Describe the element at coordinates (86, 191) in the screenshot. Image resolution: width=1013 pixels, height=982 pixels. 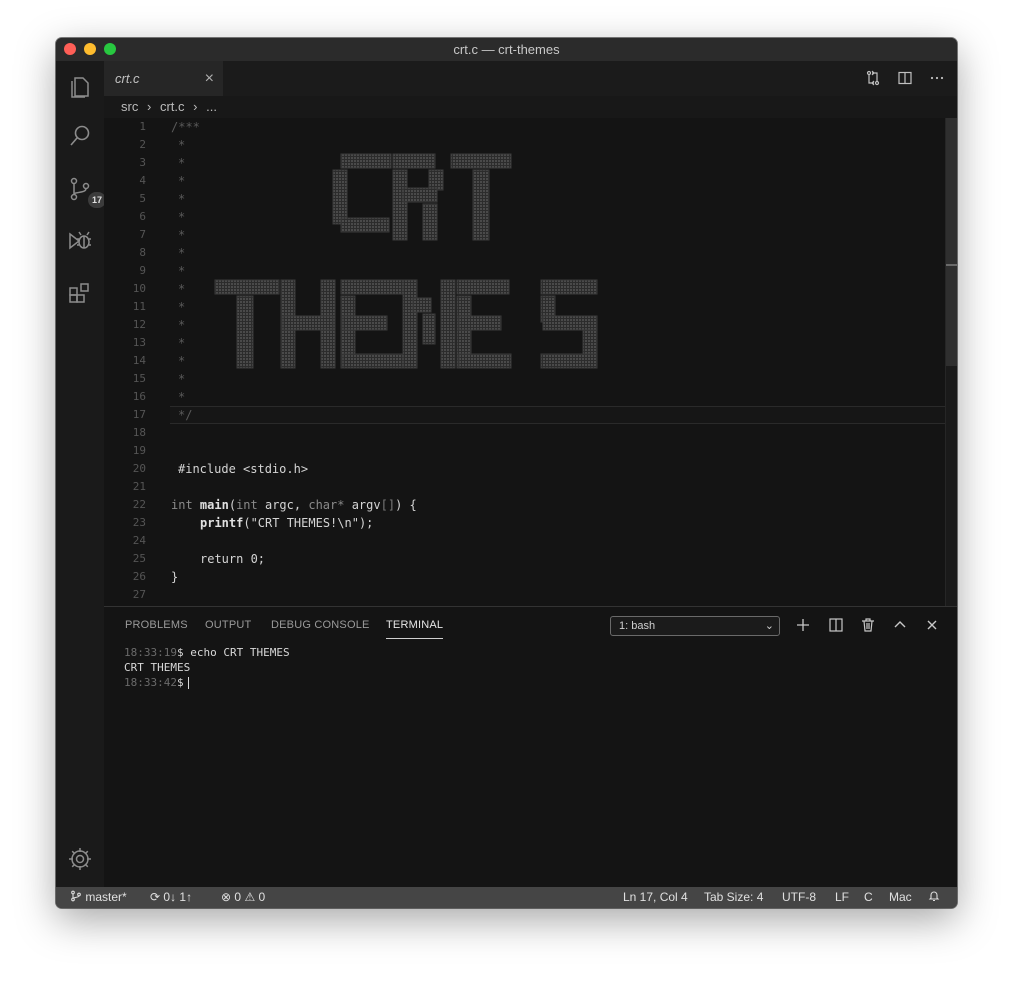
I see `source-control-icon: 17` at that location.